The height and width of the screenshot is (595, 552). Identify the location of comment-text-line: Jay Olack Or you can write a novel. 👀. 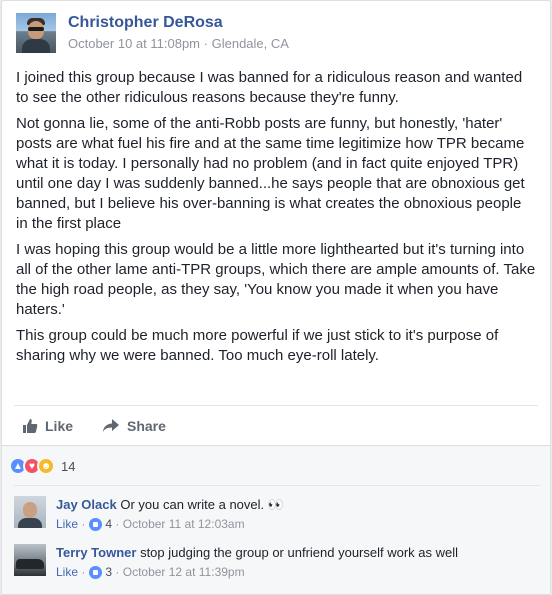
(170, 505).